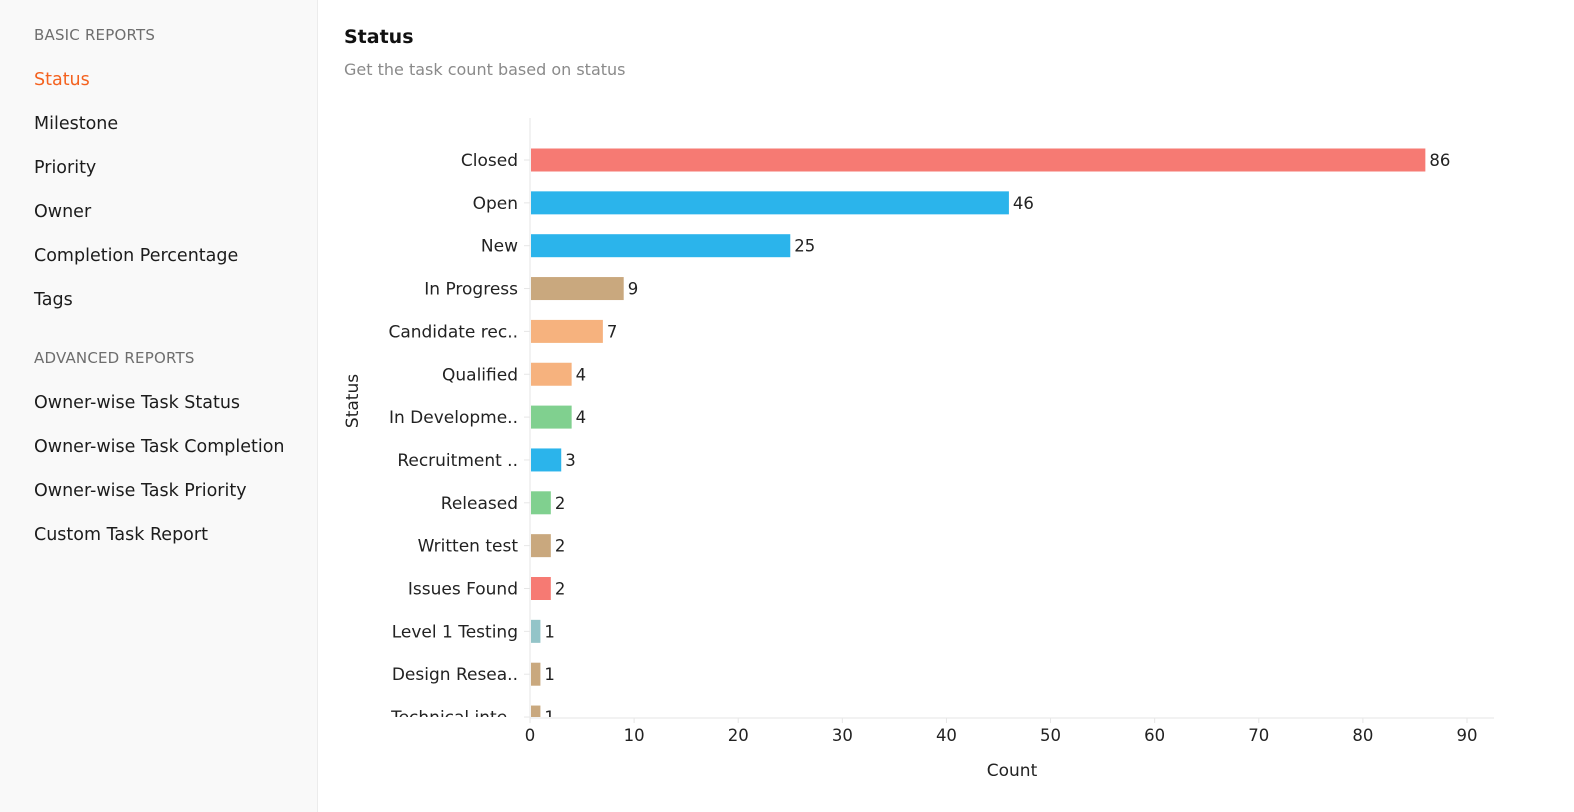  I want to click on x-tick-label: 0, so click(530, 735).